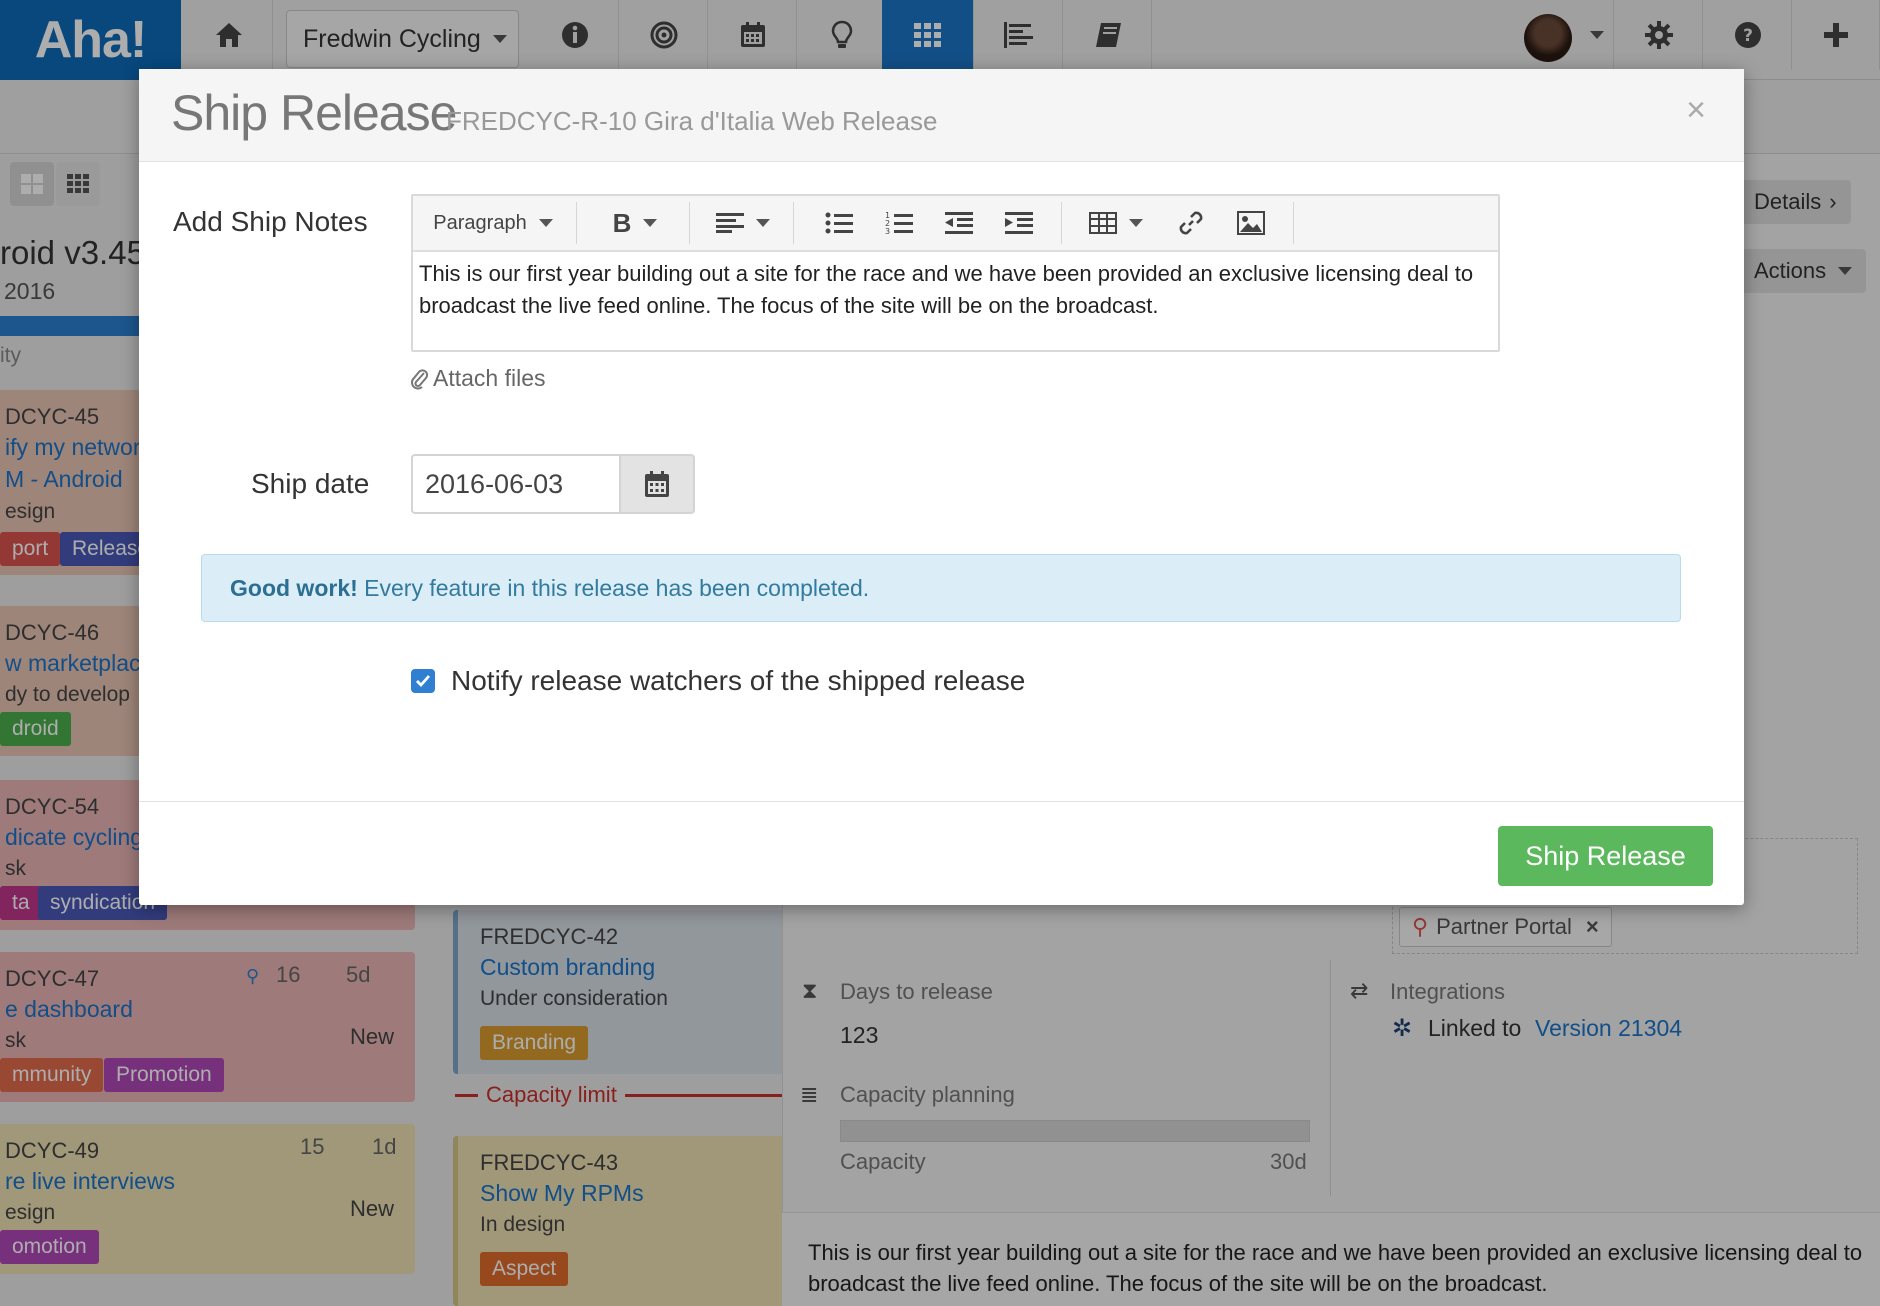 The height and width of the screenshot is (1306, 1880). I want to click on indent-icon, so click(1019, 223).